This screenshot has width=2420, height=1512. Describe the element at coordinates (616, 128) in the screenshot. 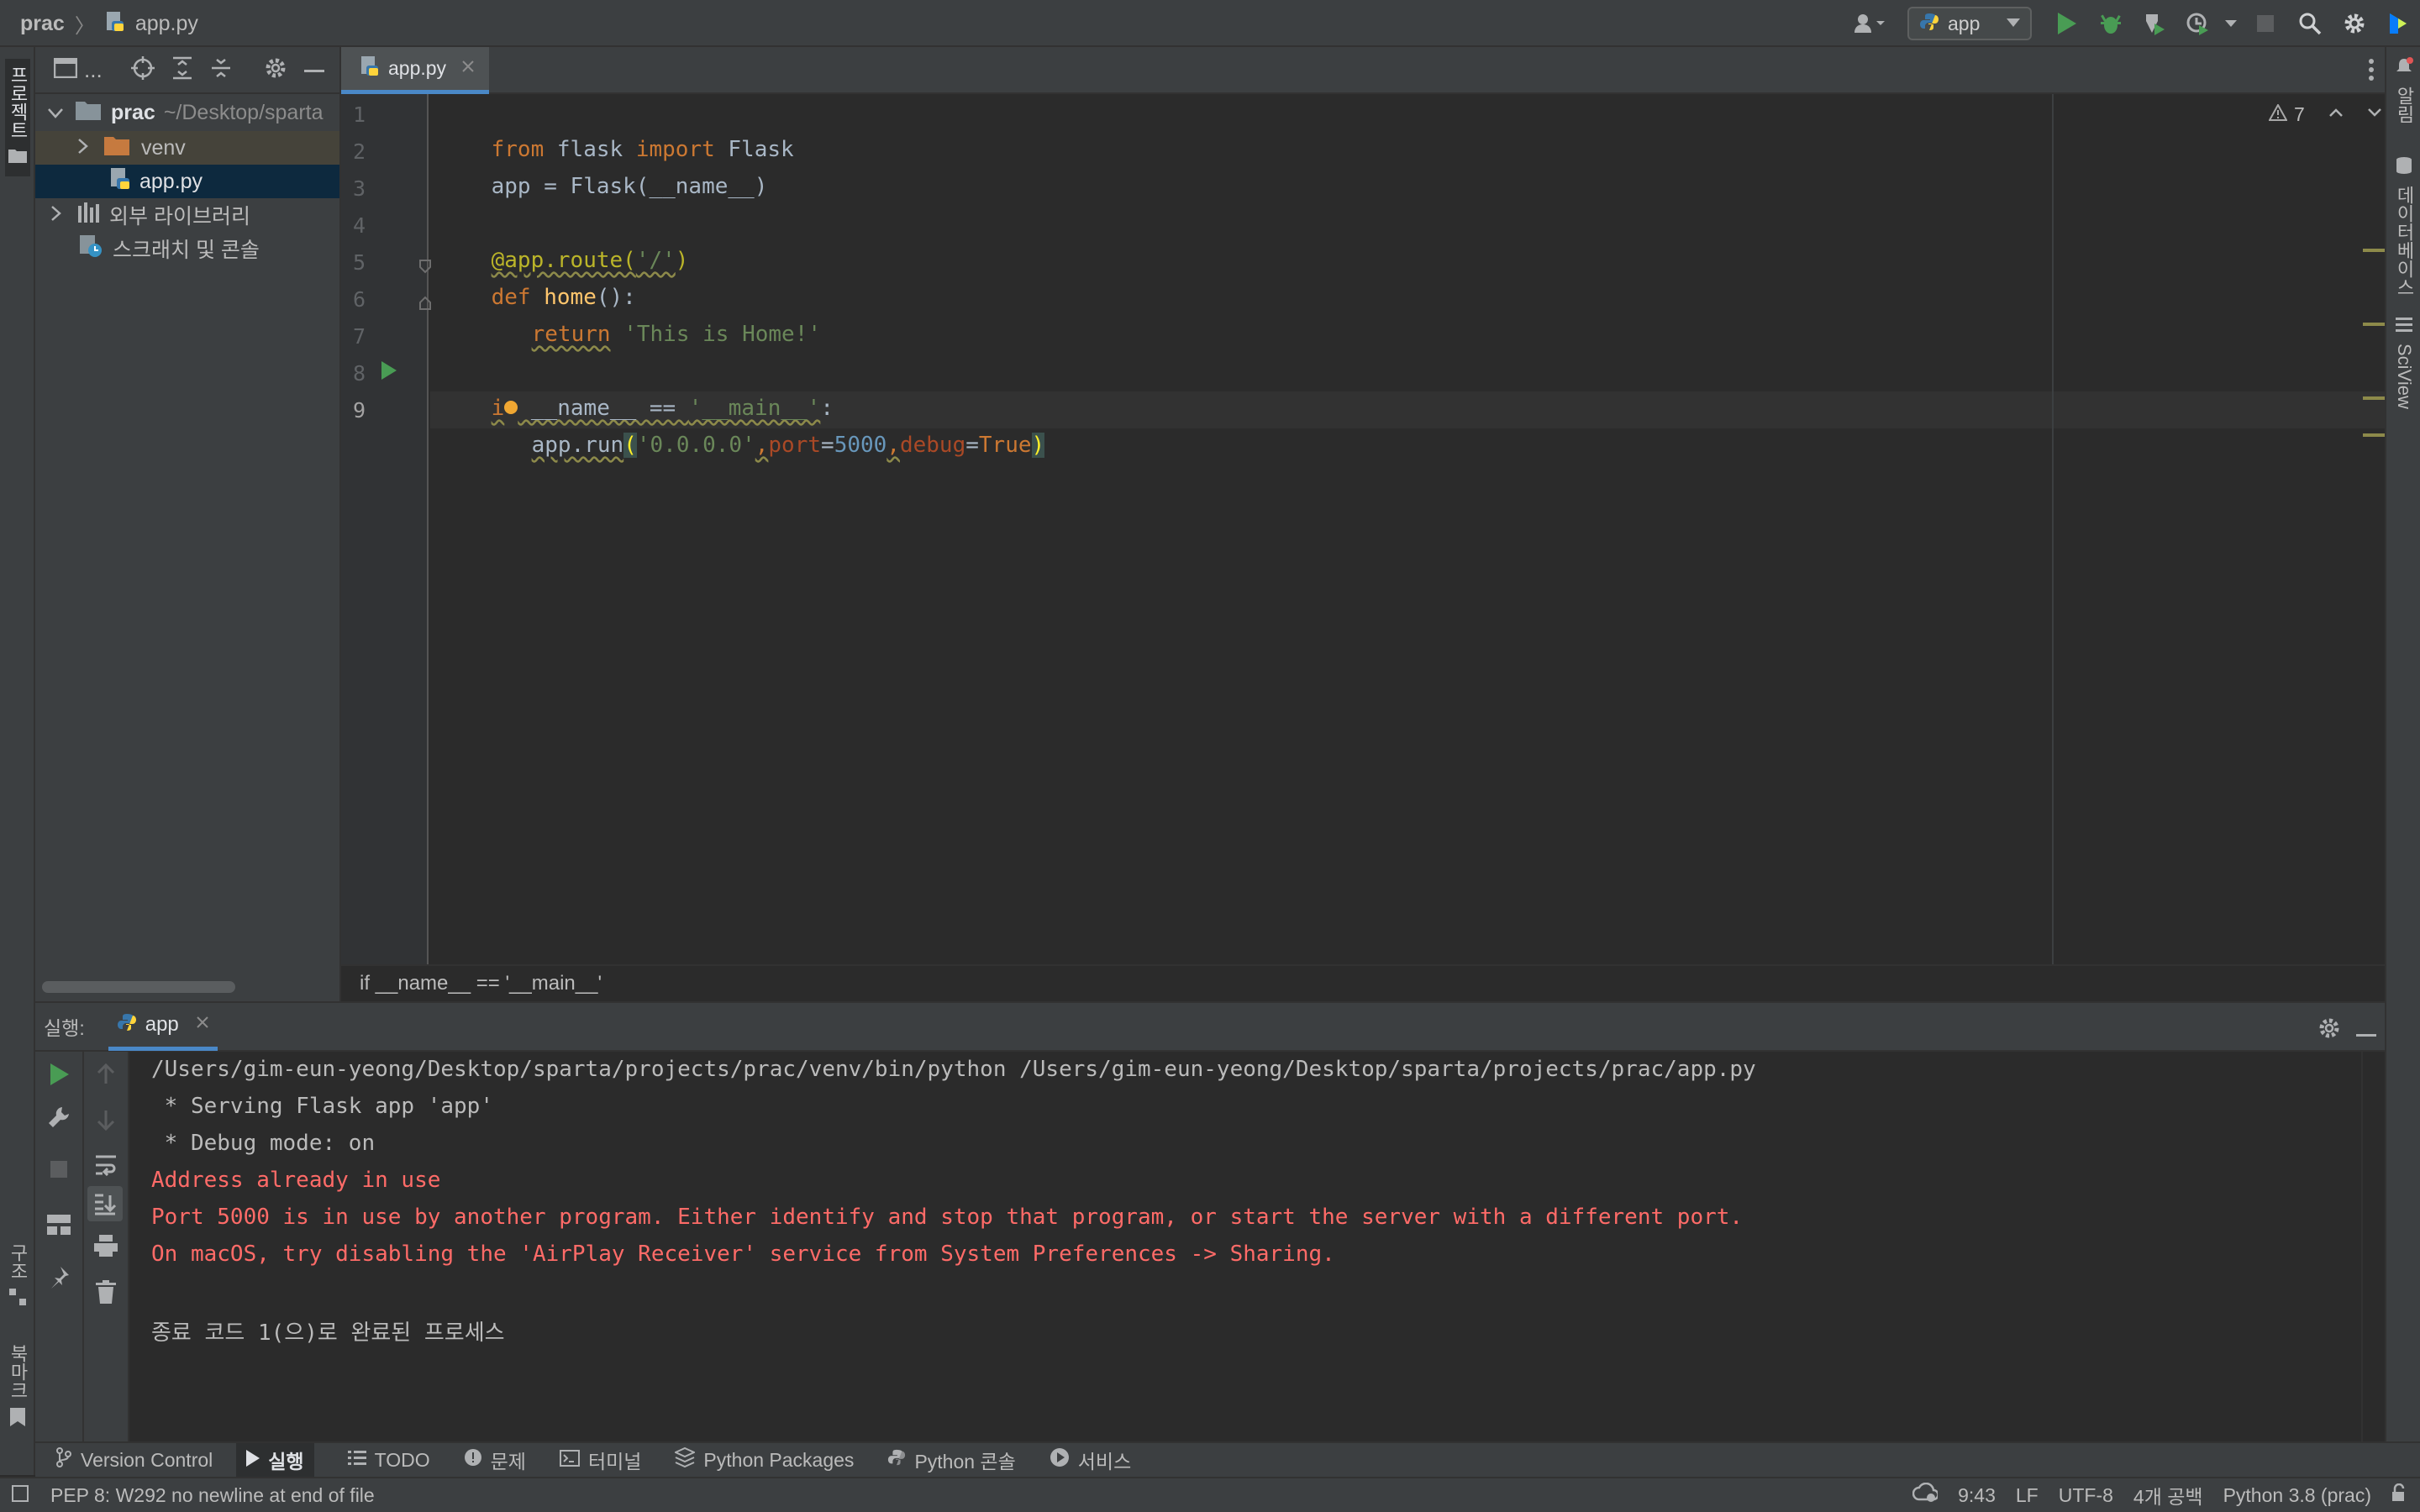

I see `code-line-1: from flask import Flask` at that location.